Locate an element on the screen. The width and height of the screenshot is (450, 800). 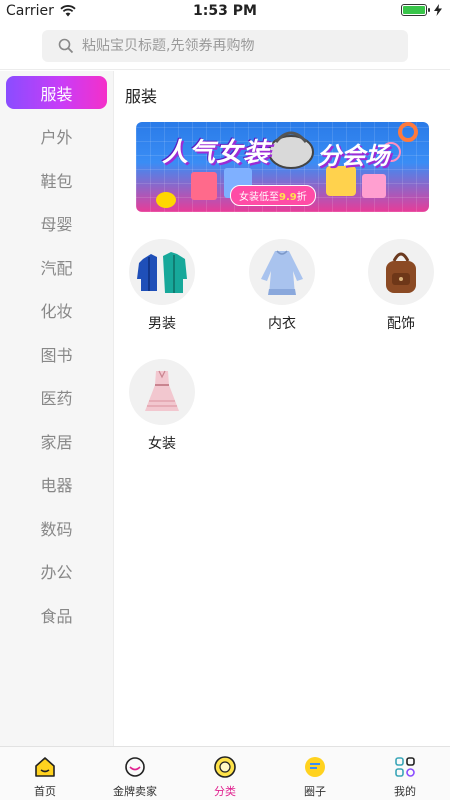
apps-icon is located at coordinates (405, 767).